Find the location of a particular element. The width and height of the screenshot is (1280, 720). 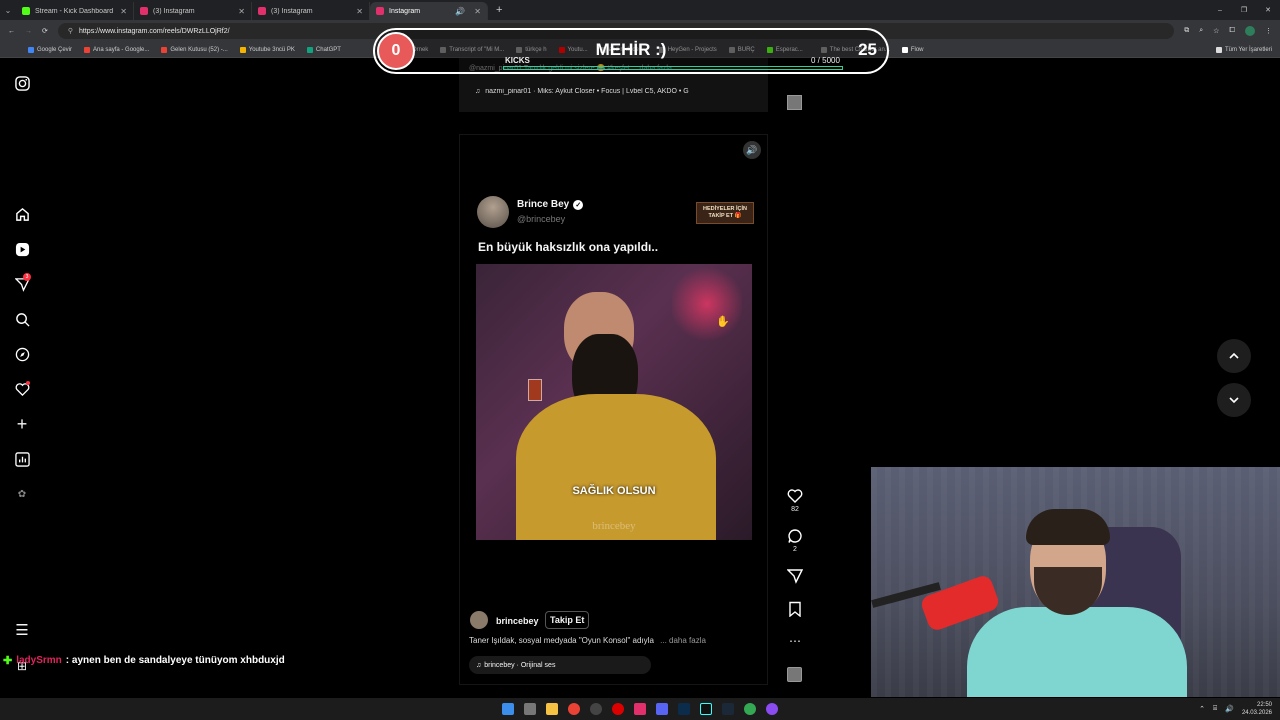

previous-reel-button is located at coordinates (1234, 356).